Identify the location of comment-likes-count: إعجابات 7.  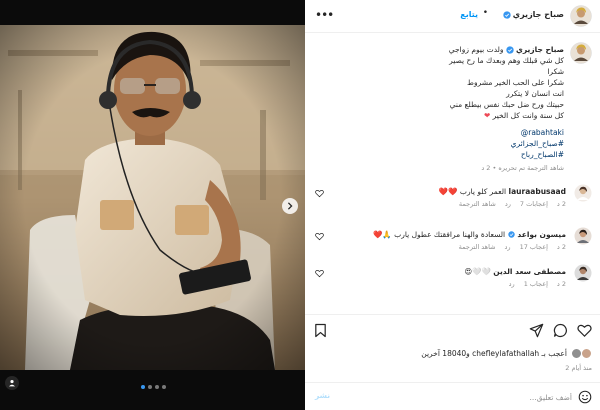
(534, 204).